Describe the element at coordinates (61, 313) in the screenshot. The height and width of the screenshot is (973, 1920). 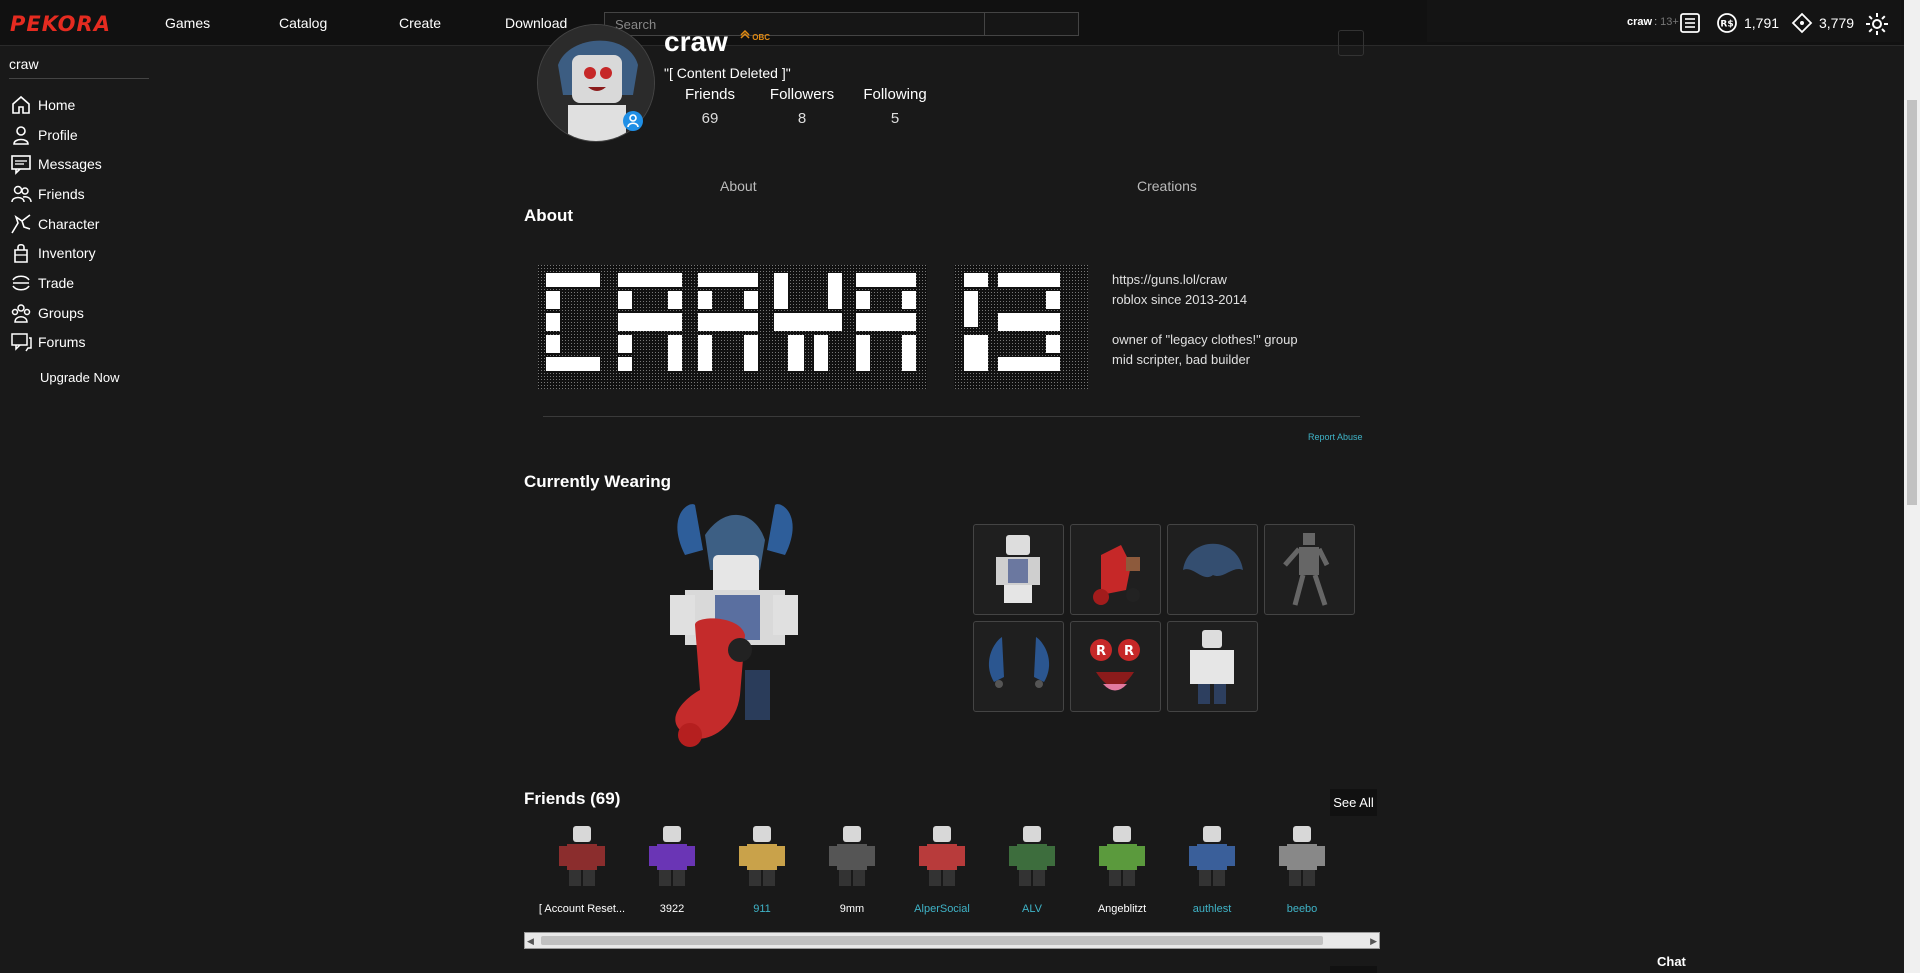
I see `sidebar-item-label: Groups` at that location.